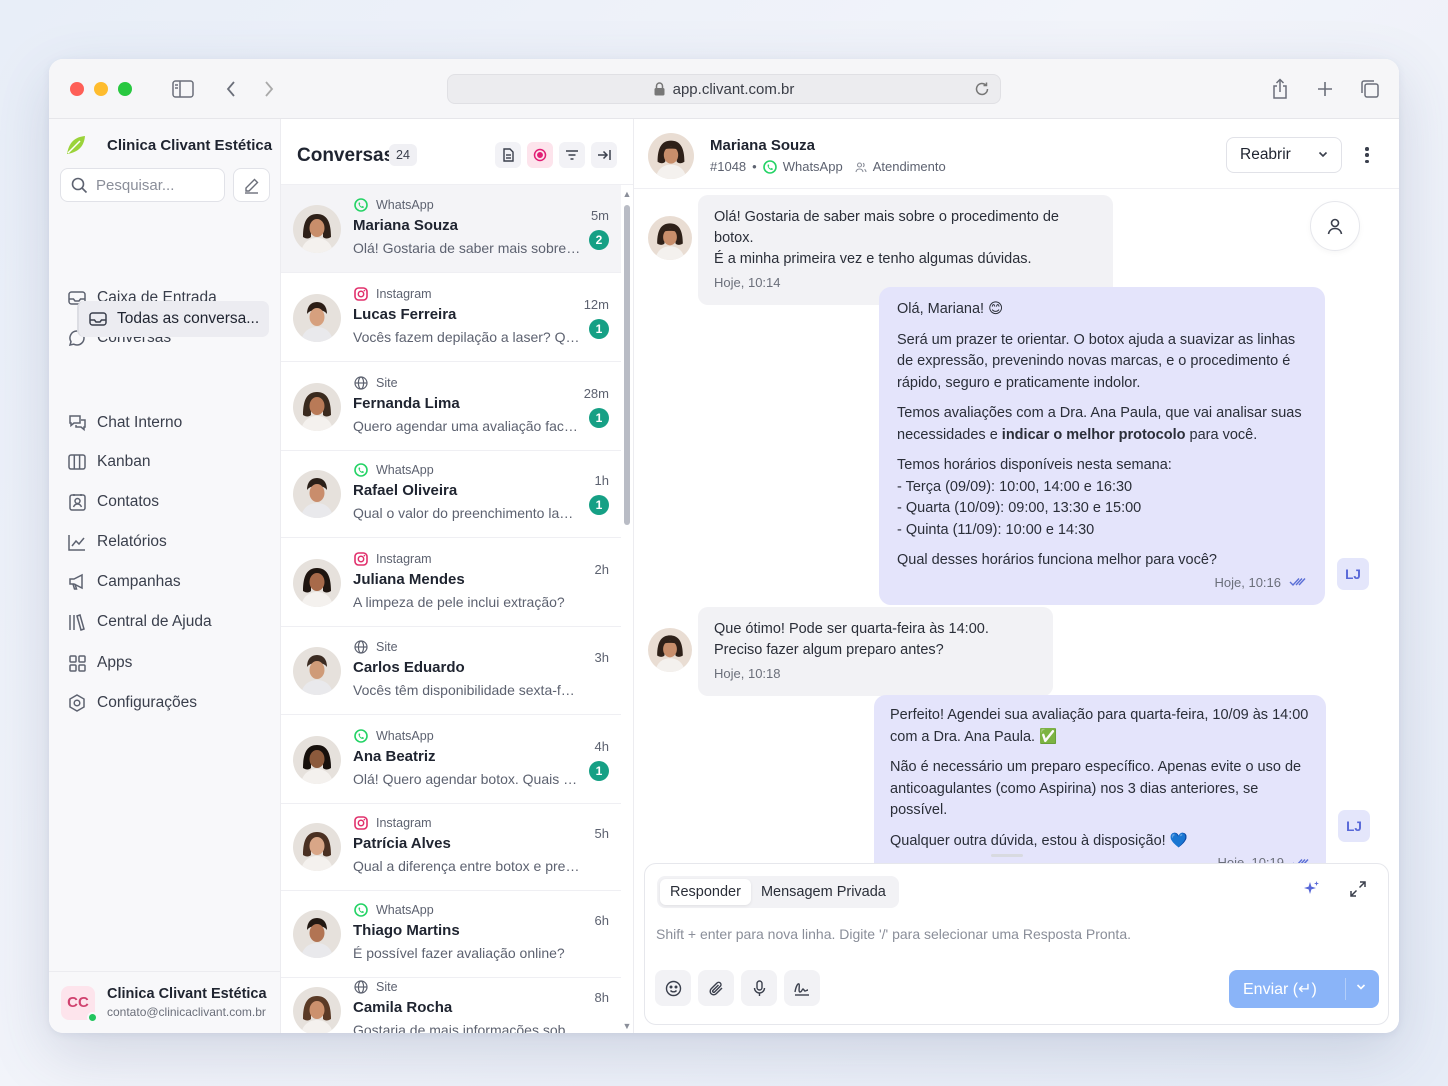  What do you see at coordinates (673, 988) in the screenshot?
I see `emoji-button` at bounding box center [673, 988].